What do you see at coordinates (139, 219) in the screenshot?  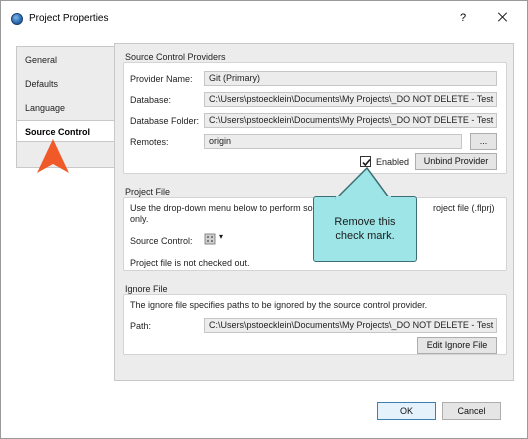 I see `project-file-description-only: only.` at bounding box center [139, 219].